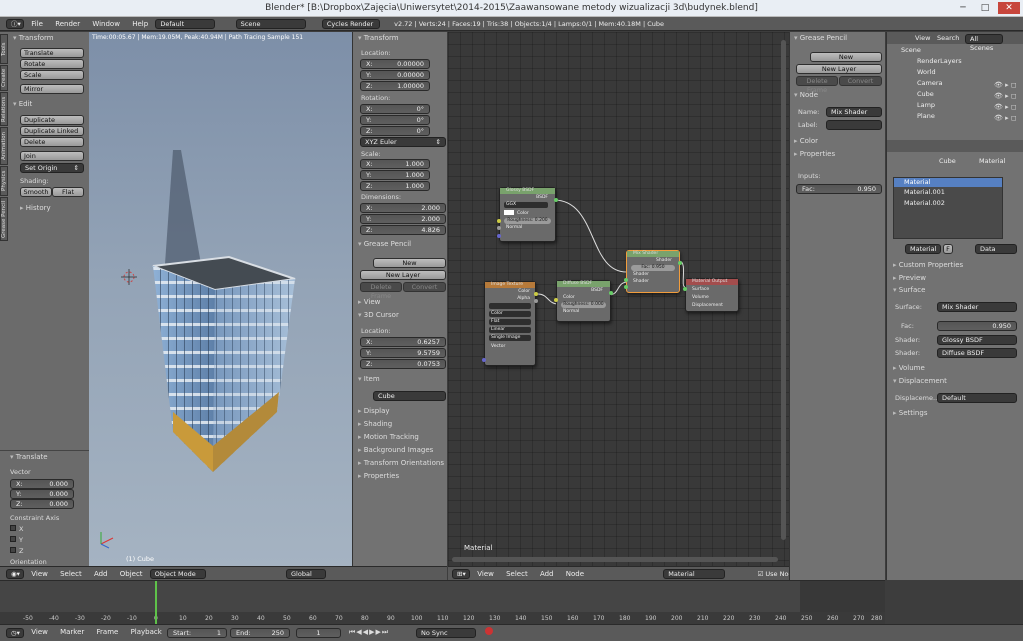 This screenshot has width=1023, height=641. I want to click on transform-orientations-header: Transform Orientations, so click(401, 463).